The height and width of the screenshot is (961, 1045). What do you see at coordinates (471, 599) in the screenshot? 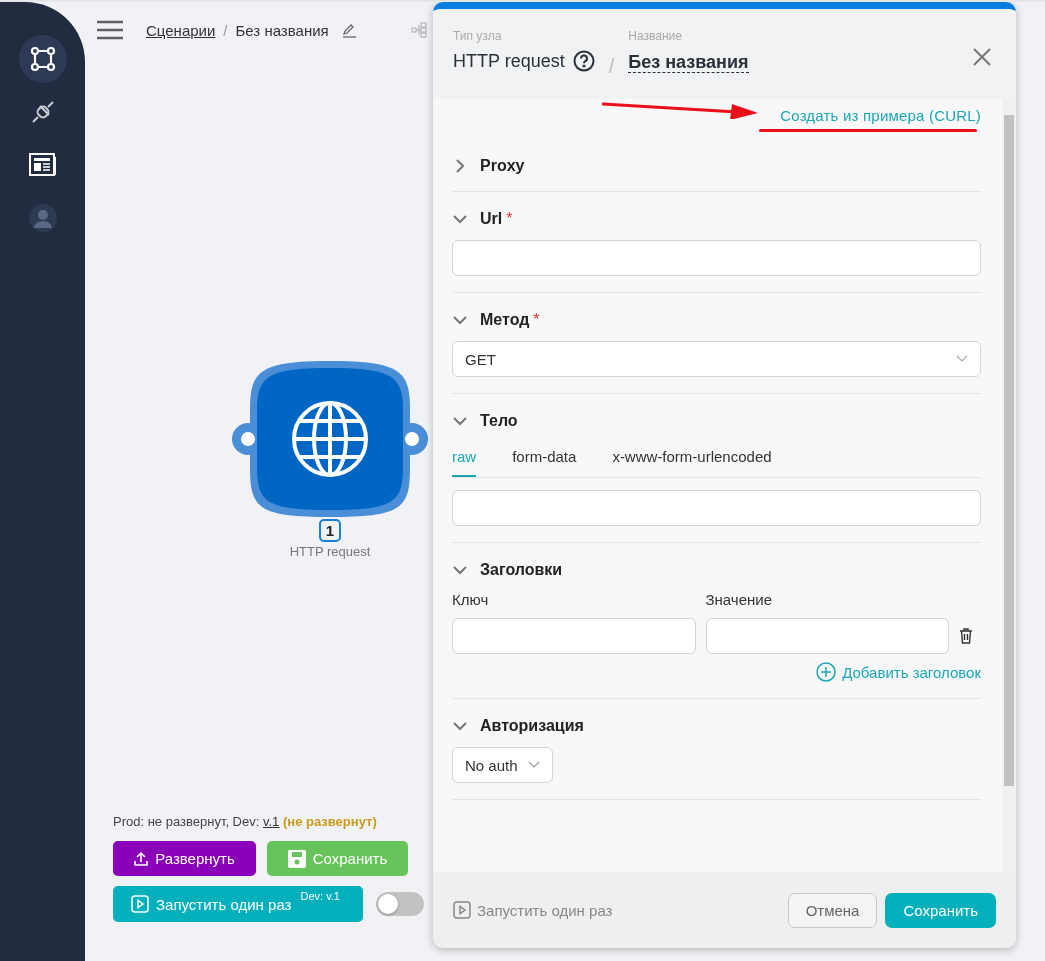
I see `column-label: Ключ` at bounding box center [471, 599].